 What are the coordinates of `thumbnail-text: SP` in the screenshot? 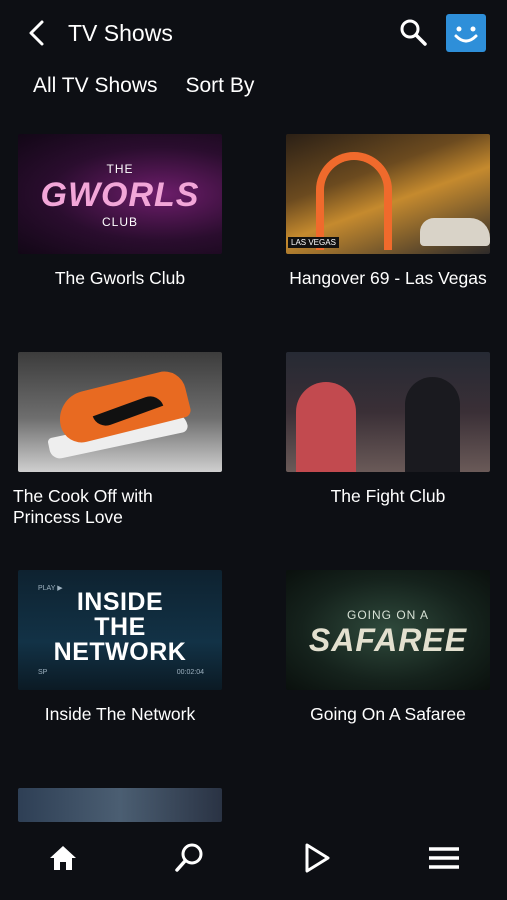 It's located at (43, 672).